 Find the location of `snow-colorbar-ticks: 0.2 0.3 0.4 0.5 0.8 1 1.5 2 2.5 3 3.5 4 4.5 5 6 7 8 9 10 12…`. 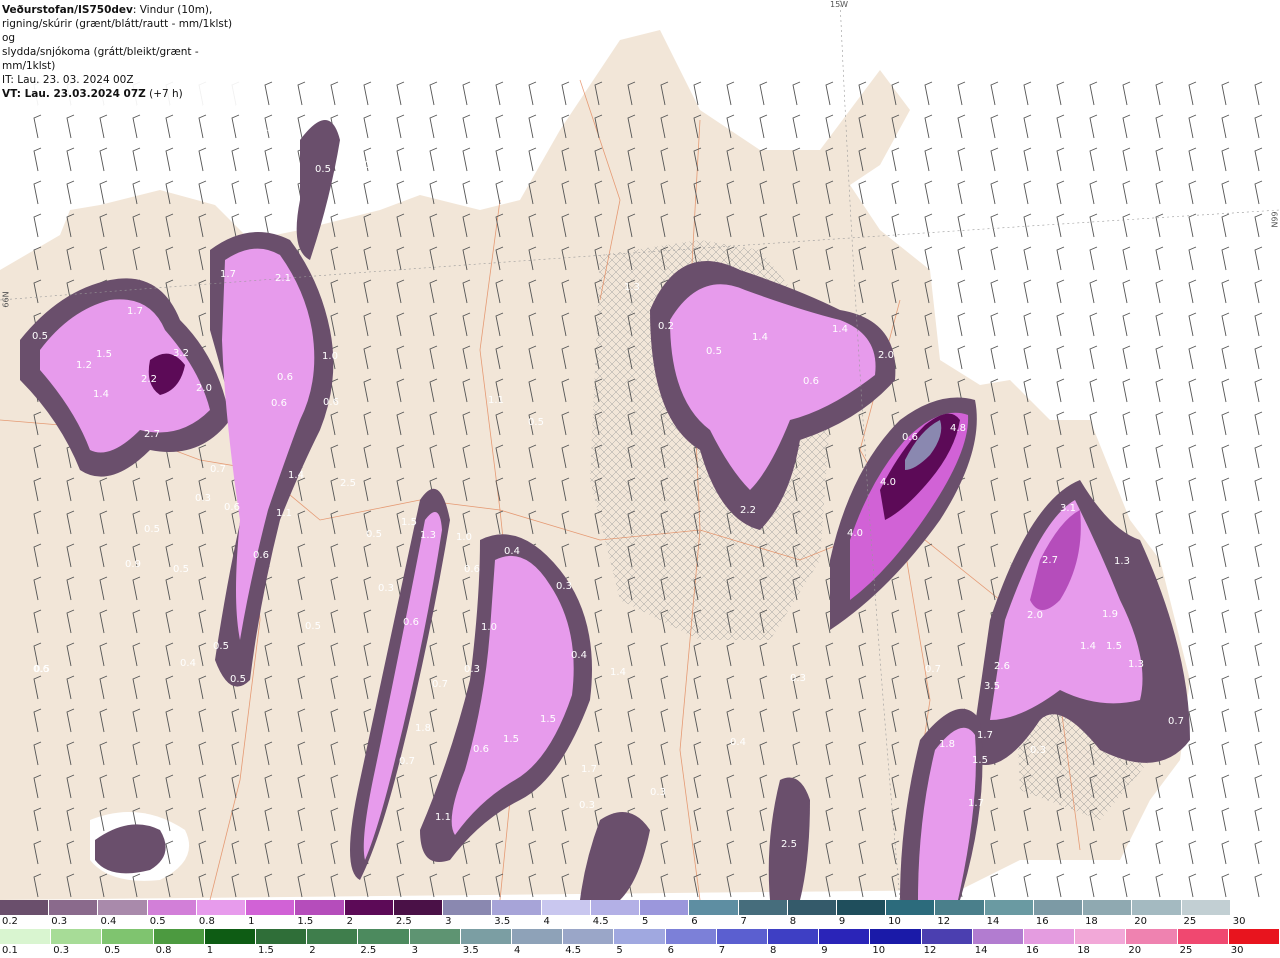

snow-colorbar-ticks: 0.2 0.3 0.4 0.5 0.8 1 1.5 2 2.5 3 3.5 4 4.5 5 6 7 8 9 10 12… is located at coordinates (640, 922).